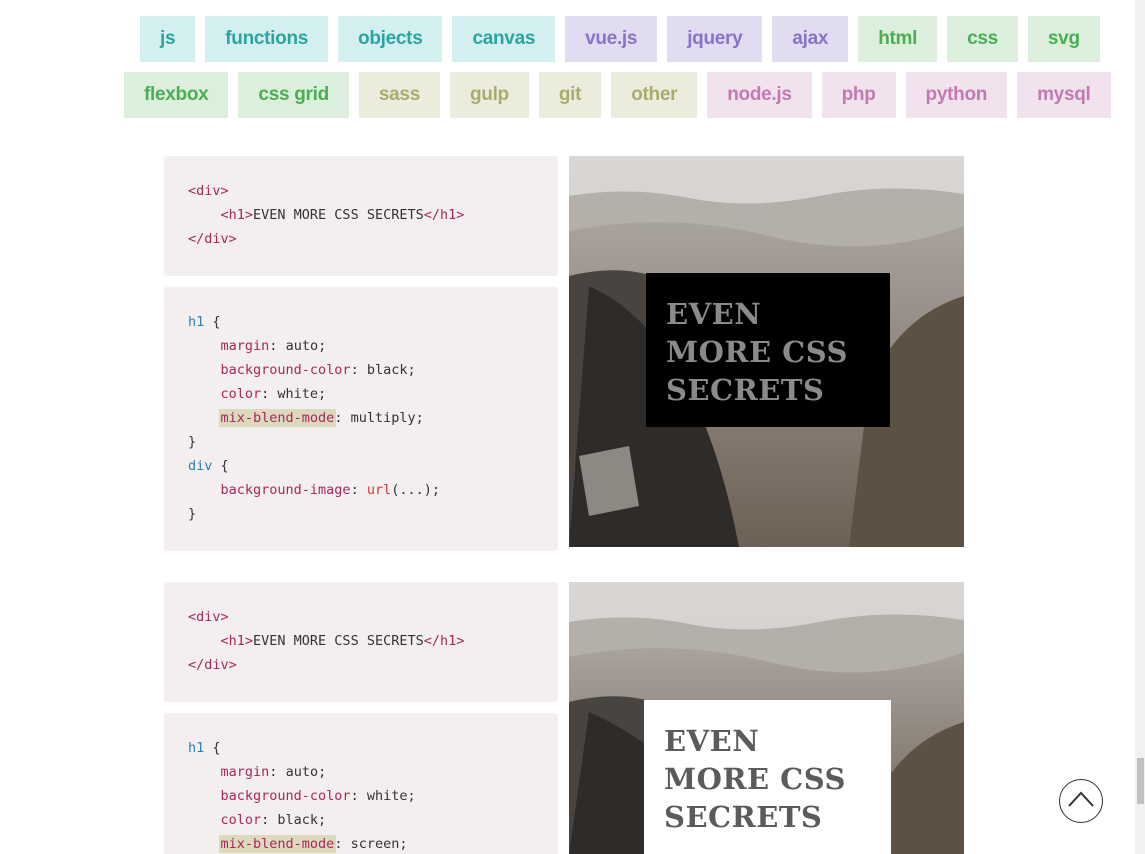 The image size is (1145, 854). I want to click on tag-link-php: php, so click(858, 95).